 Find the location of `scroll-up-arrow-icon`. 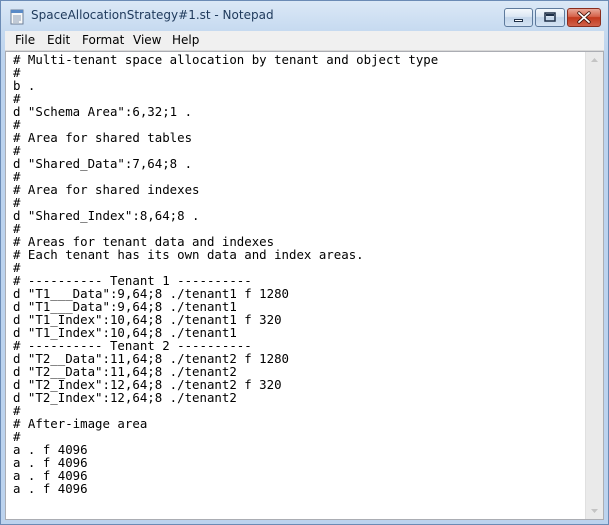

scroll-up-arrow-icon is located at coordinates (594, 60).